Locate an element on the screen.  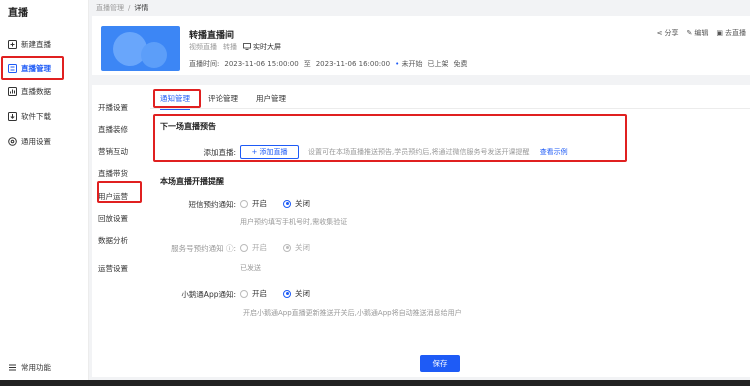
bottom-bar is located at coordinates (375, 383).